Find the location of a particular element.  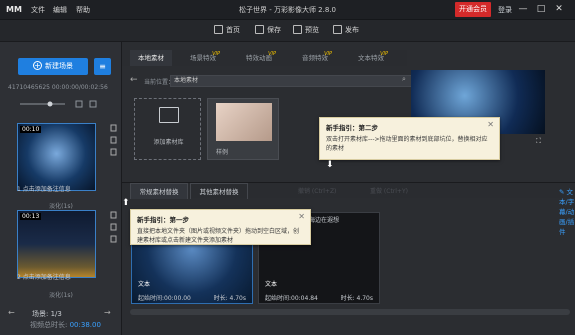

maximize-button: □ is located at coordinates (541, 9).